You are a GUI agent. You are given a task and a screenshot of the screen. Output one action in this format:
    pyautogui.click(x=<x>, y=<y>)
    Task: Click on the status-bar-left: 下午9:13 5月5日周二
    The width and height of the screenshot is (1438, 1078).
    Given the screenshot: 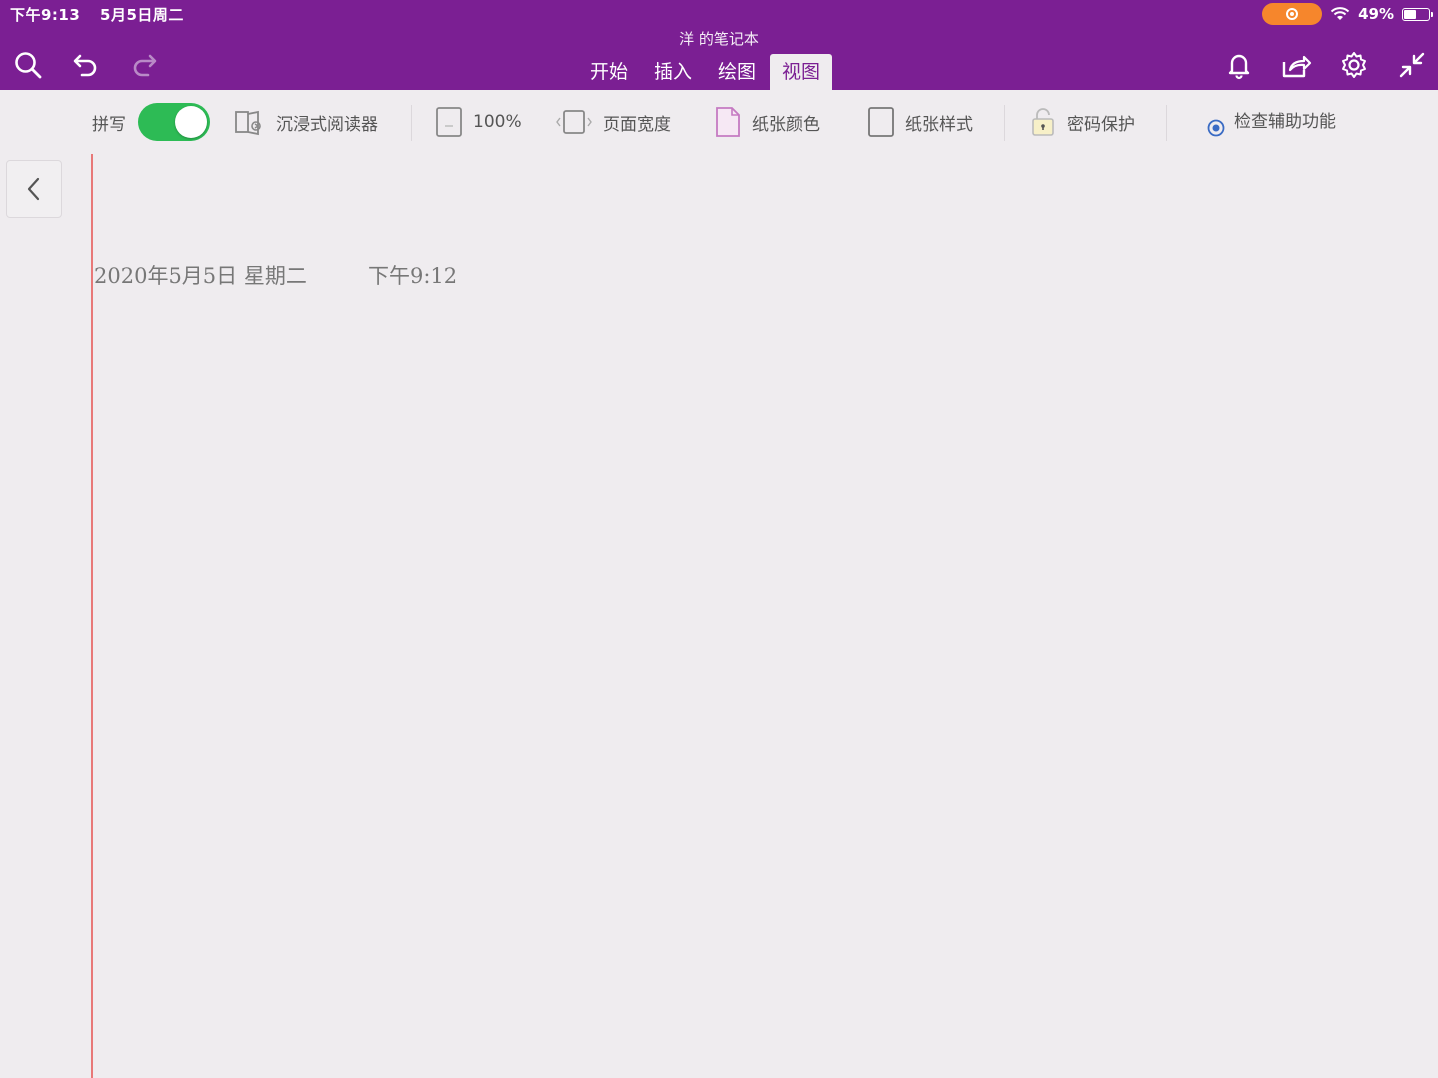 What is the action you would take?
    pyautogui.click(x=97, y=14)
    